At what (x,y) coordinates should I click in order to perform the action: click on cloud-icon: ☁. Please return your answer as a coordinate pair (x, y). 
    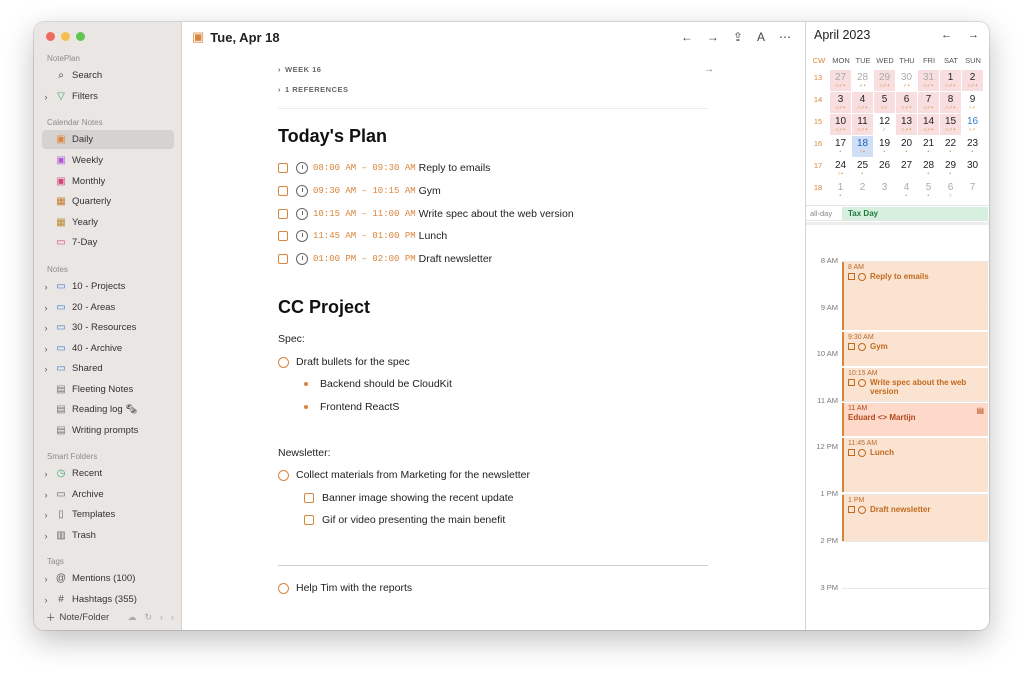
    Looking at the image, I should click on (131, 617).